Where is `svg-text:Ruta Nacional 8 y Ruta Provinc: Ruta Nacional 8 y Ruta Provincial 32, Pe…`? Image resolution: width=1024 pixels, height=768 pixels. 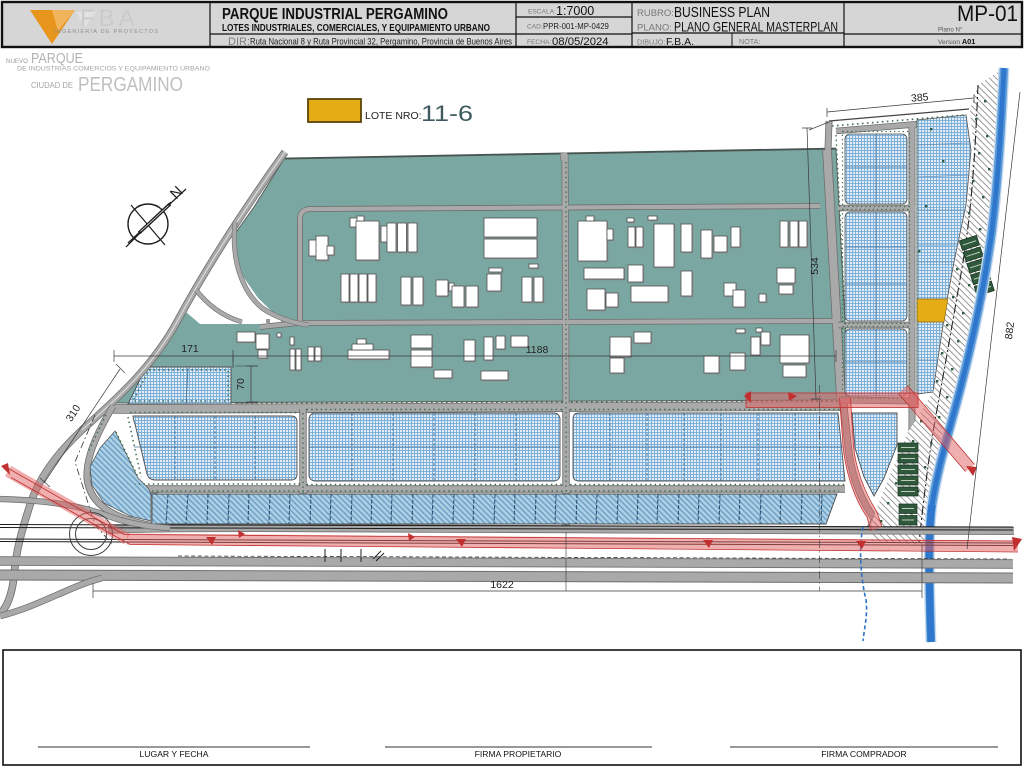
svg-text:Ruta Nacional 8 y Ruta Provinc: Ruta Nacional 8 y Ruta Provincial 32, Pe… is located at coordinates (381, 42).